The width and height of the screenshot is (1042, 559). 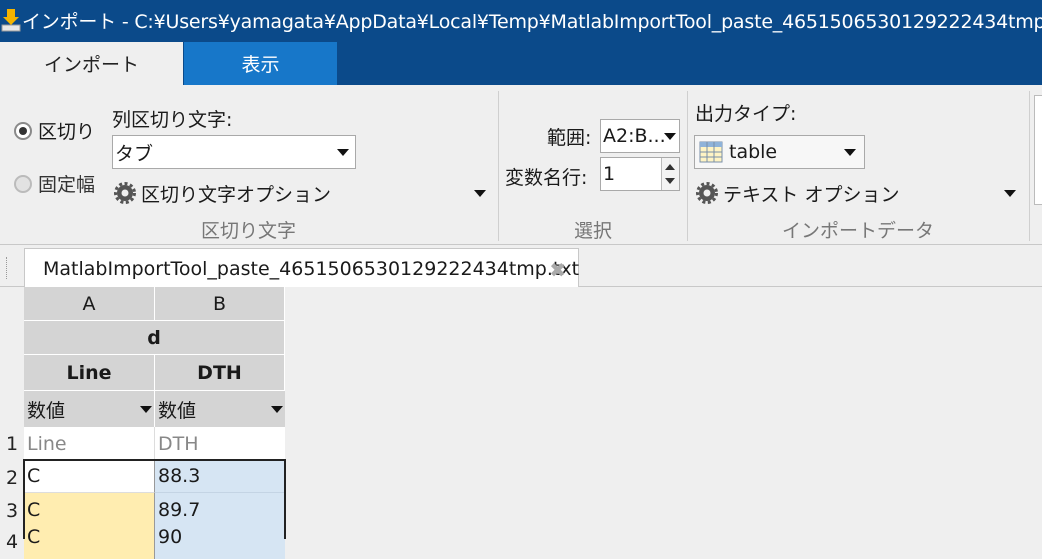 I want to click on variable-type-a: 数値, so click(x=46, y=410).